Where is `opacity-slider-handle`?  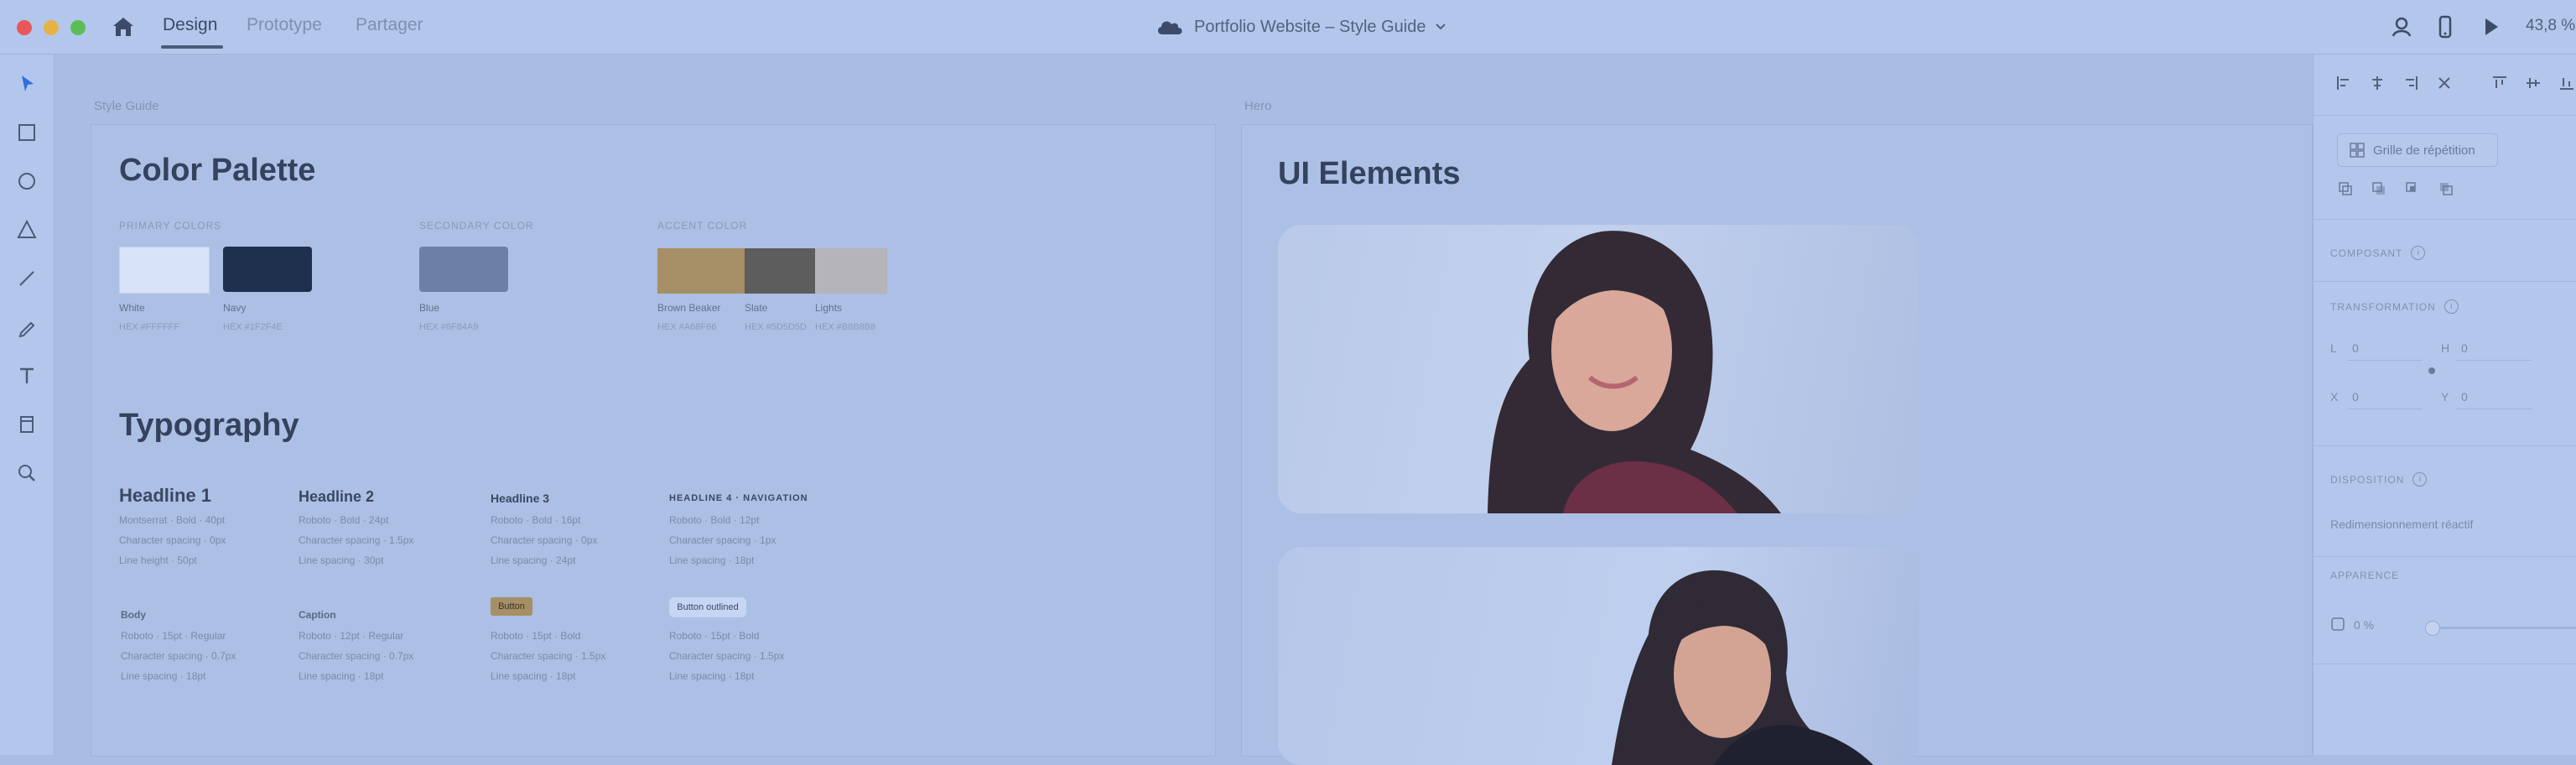
opacity-slider-handle is located at coordinates (2432, 628).